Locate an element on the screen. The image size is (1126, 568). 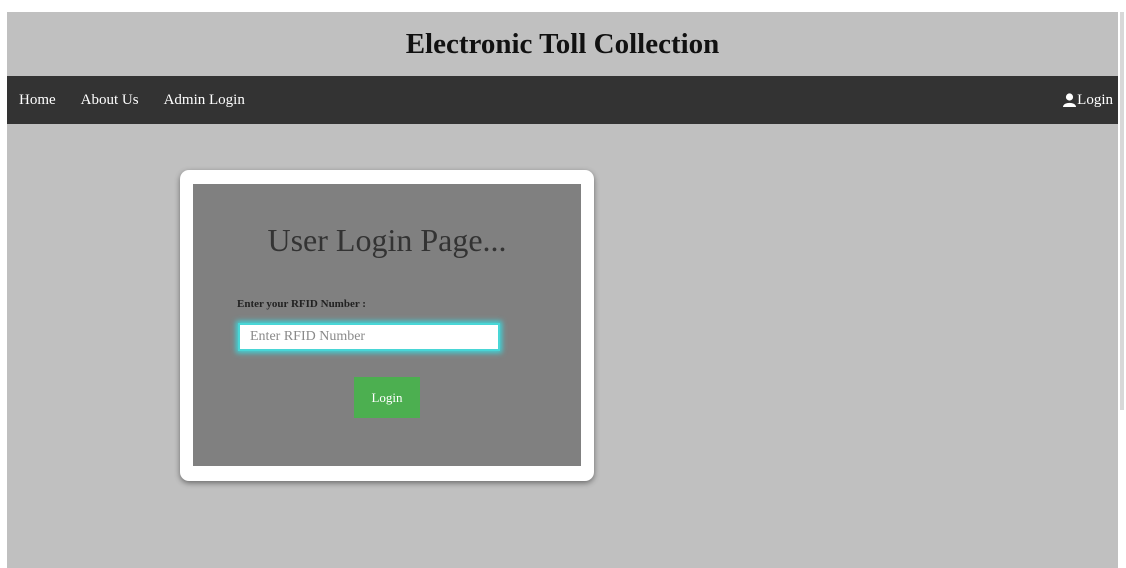
nav-item-about-us: About Us is located at coordinates (110, 100).